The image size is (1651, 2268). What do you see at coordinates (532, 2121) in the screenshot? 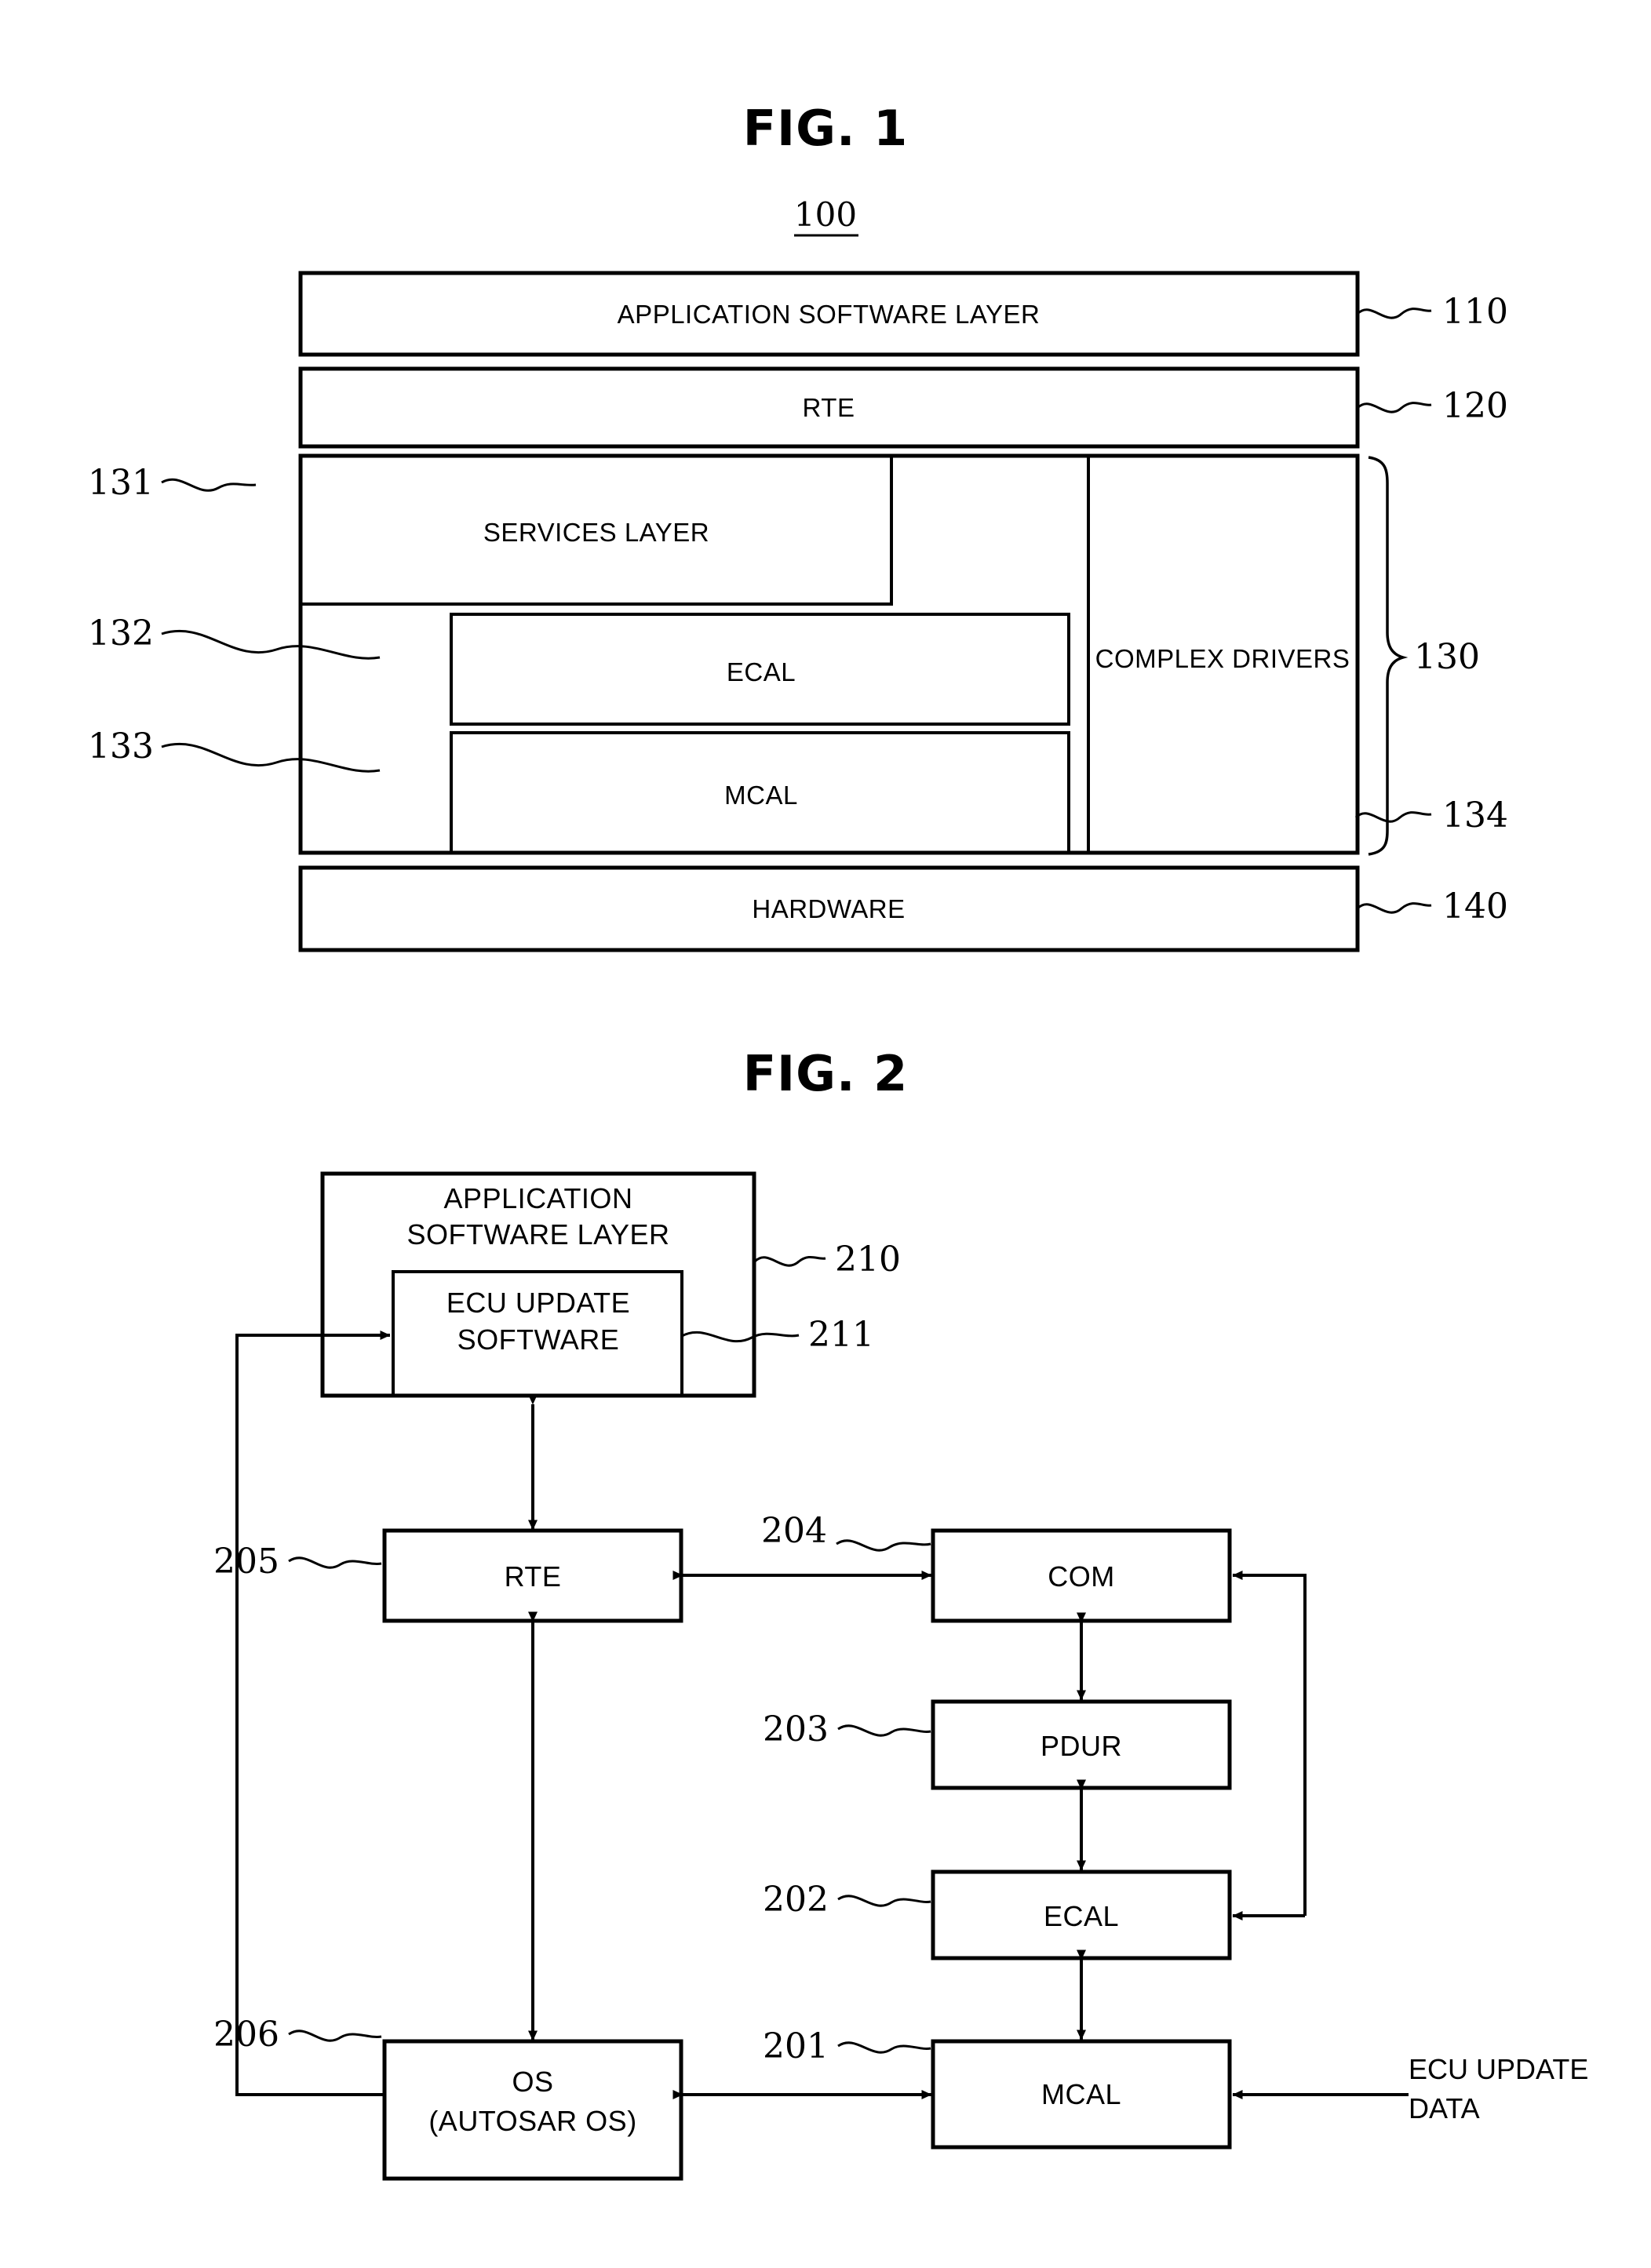
I see `fig2-os-label-line2: (AUTOSAR OS)` at bounding box center [532, 2121].